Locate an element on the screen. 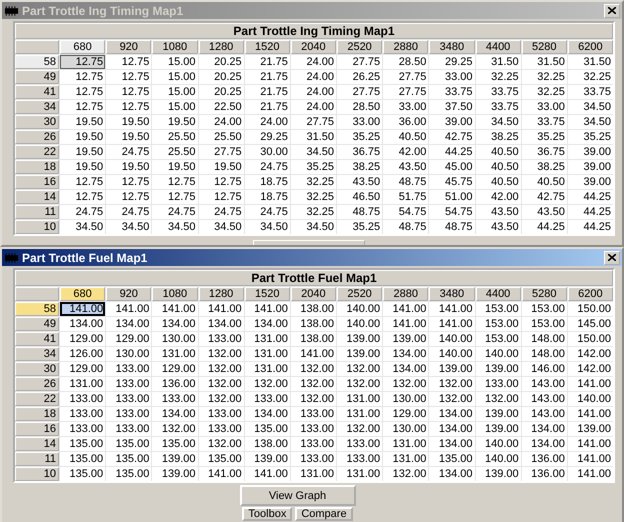 Image resolution: width=624 pixels, height=522 pixels. table-cell: 20.25 is located at coordinates (221, 62).